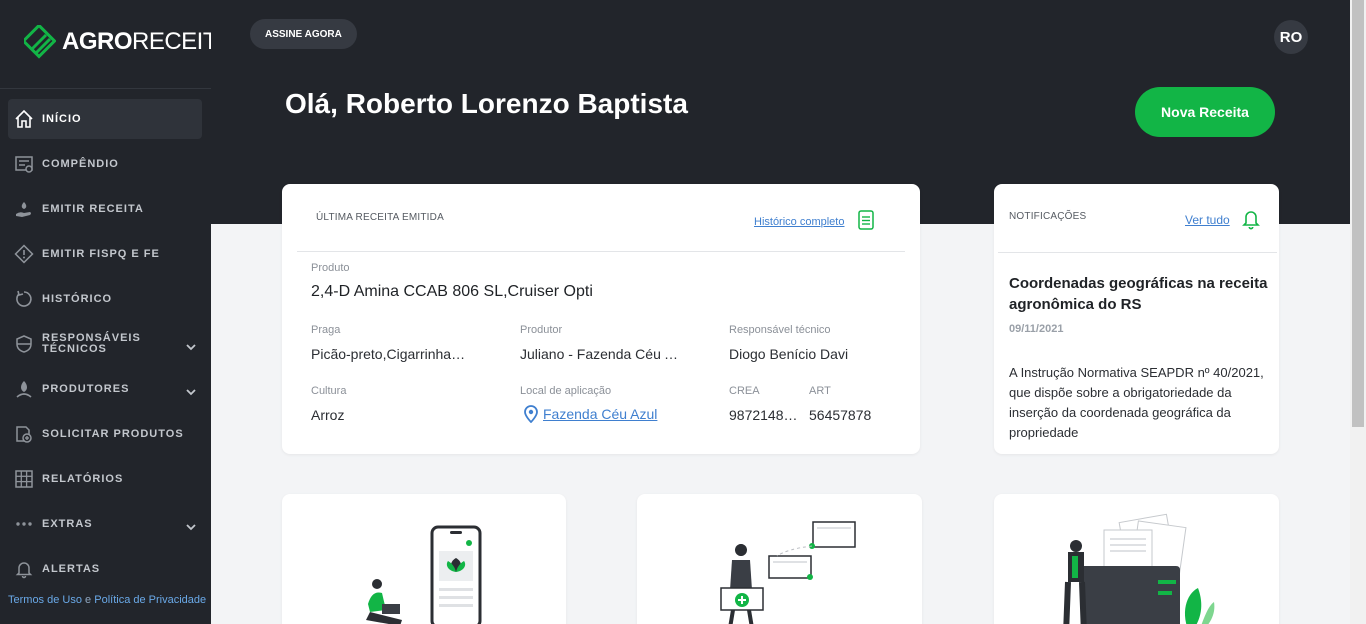 The image size is (1366, 624). I want to click on notification-date: 09/11/2021, so click(1036, 329).